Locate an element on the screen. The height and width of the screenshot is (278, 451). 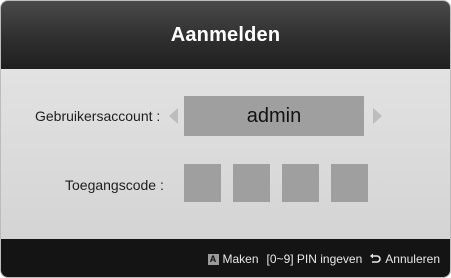
pin-hint: [0~9] PIN ingeven is located at coordinates (314, 259).